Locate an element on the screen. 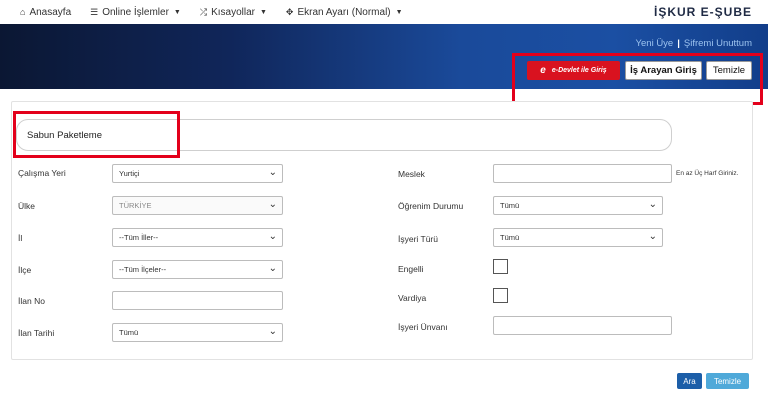 This screenshot has height=411, width=768. shift-checkbox is located at coordinates (500, 295).